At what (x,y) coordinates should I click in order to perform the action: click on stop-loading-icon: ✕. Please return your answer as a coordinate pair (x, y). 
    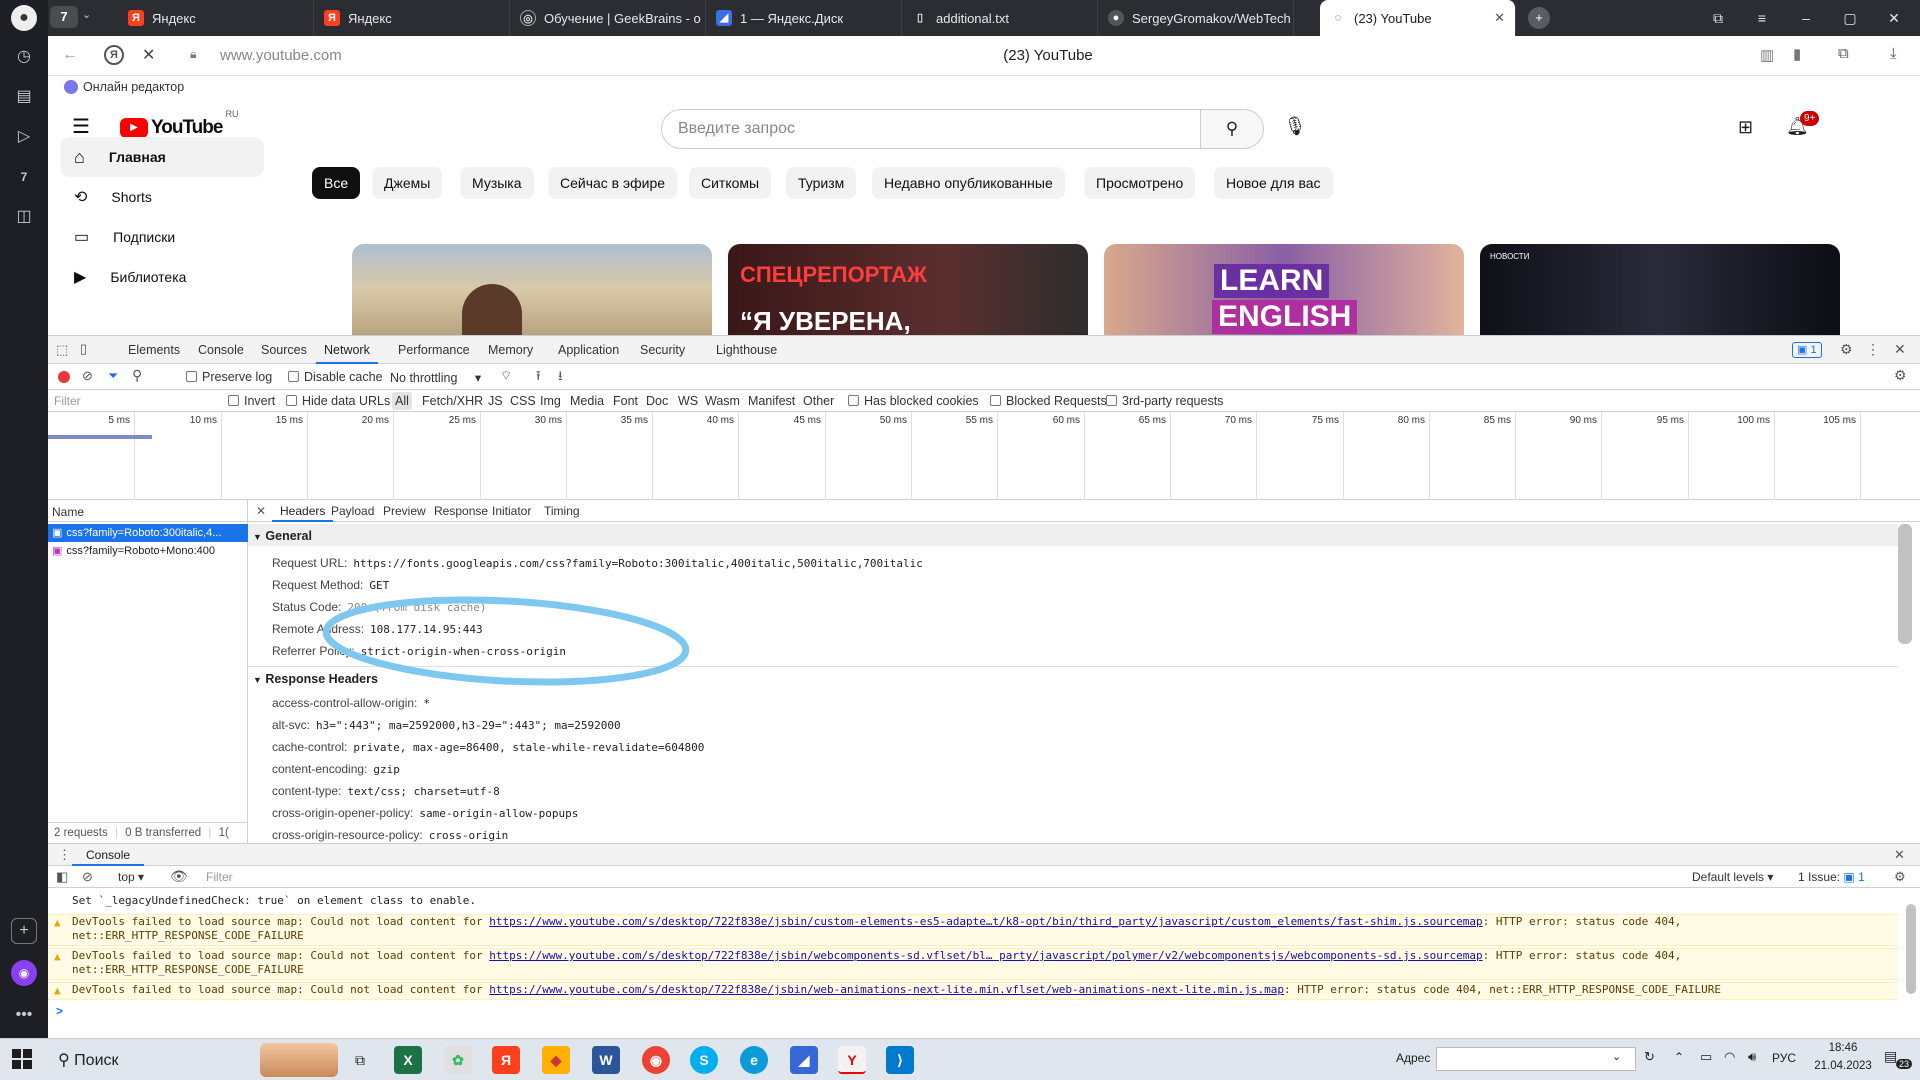
    Looking at the image, I should click on (148, 55).